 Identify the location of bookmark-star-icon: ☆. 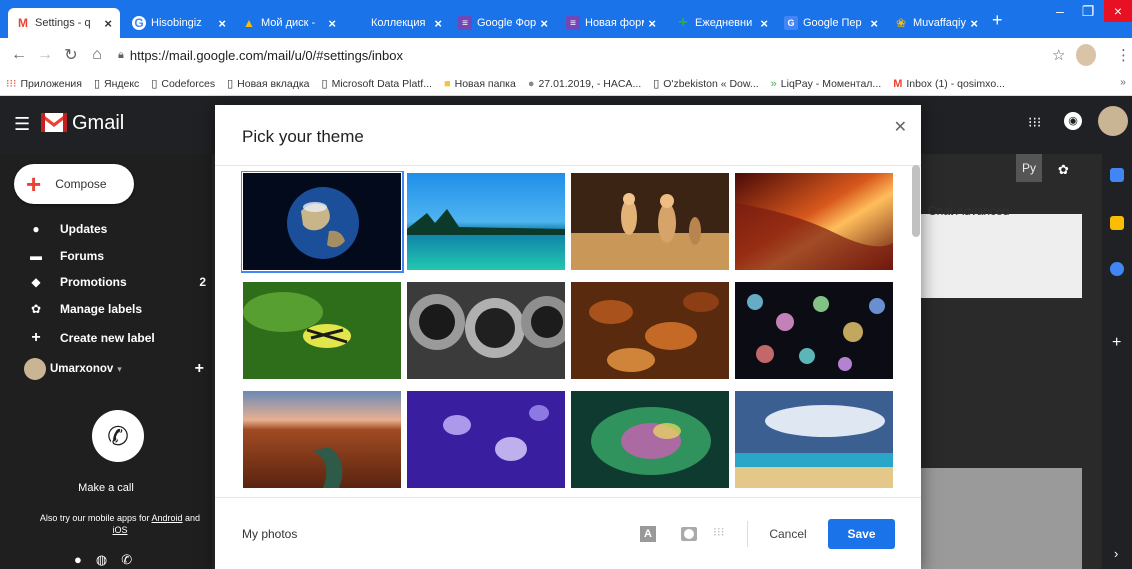
(1058, 55).